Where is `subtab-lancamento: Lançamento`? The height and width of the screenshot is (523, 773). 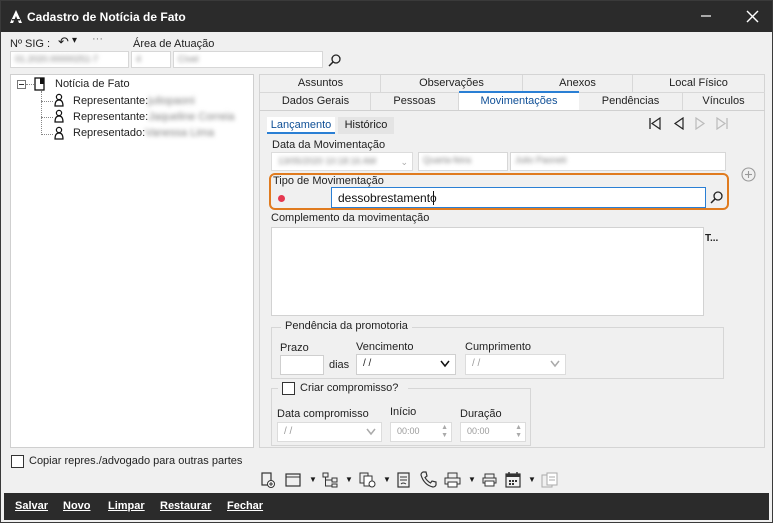 subtab-lancamento: Lançamento is located at coordinates (301, 125).